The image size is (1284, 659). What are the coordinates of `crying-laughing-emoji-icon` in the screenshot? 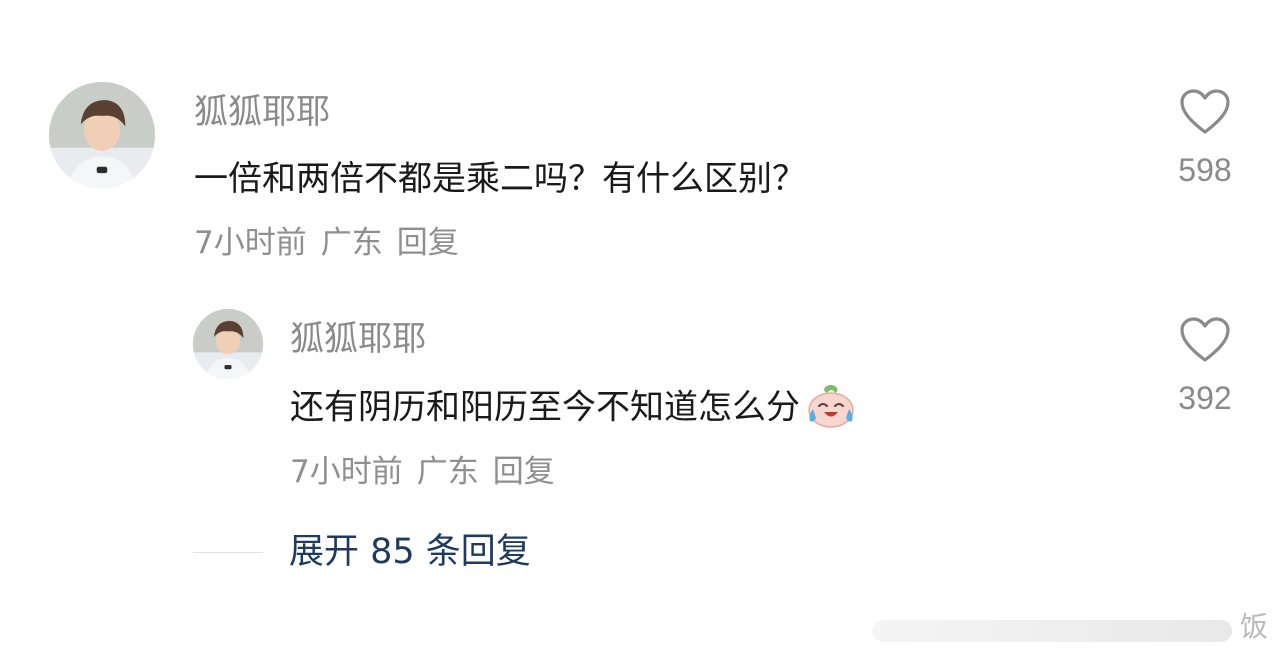 It's located at (831, 409).